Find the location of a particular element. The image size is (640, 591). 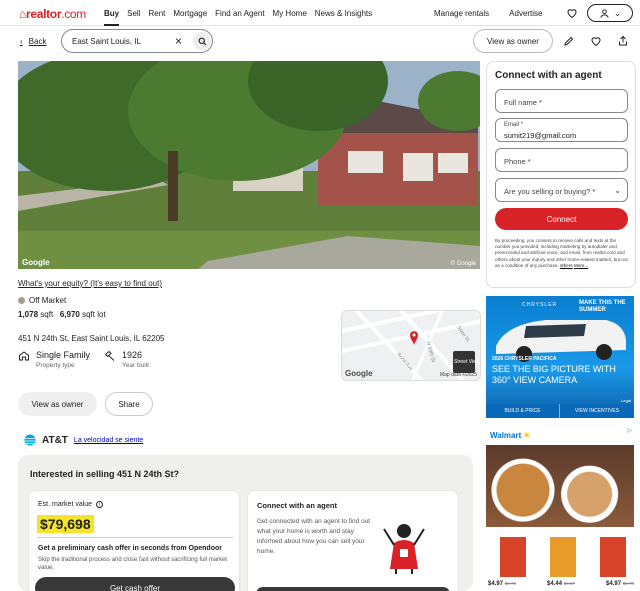

property-type-label: Property type is located at coordinates (55, 365).